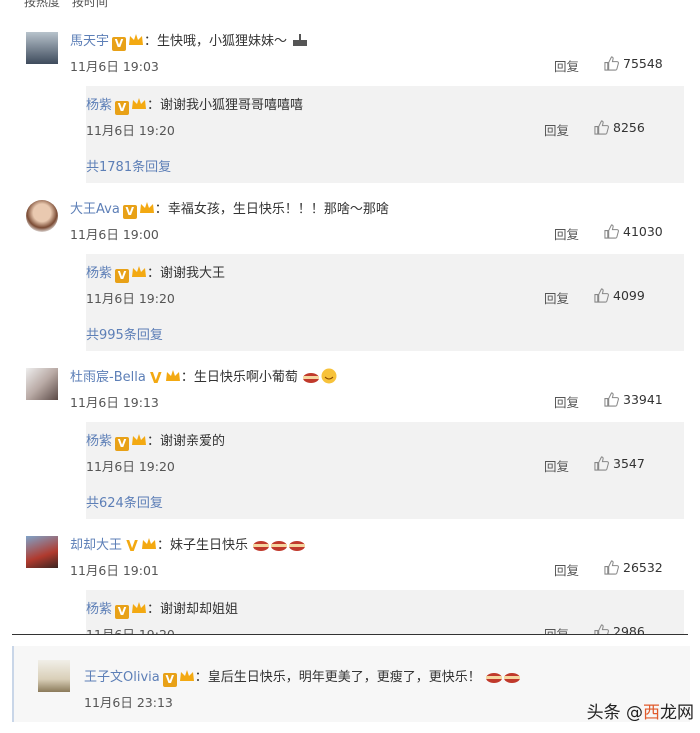  I want to click on reply-text: 谢谢我大王, so click(193, 273).